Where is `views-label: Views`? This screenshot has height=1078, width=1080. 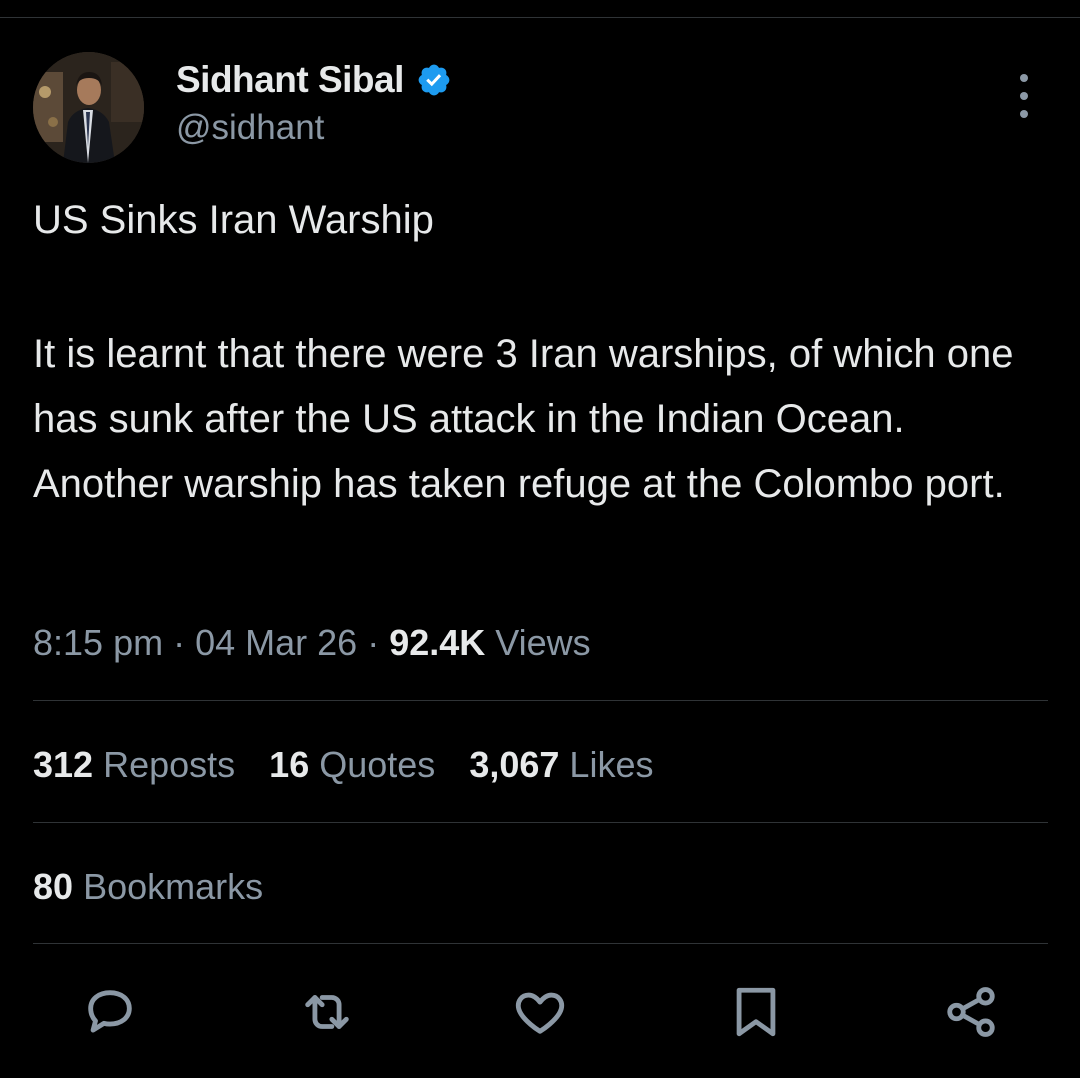
views-label: Views is located at coordinates (543, 642).